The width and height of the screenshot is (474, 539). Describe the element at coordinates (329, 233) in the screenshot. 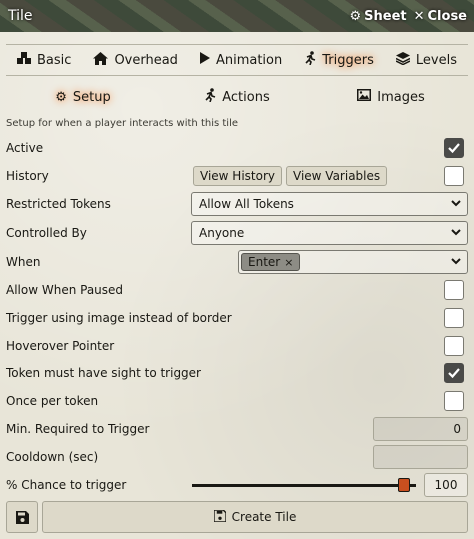

I see `controlled-by-select: Anyone` at that location.